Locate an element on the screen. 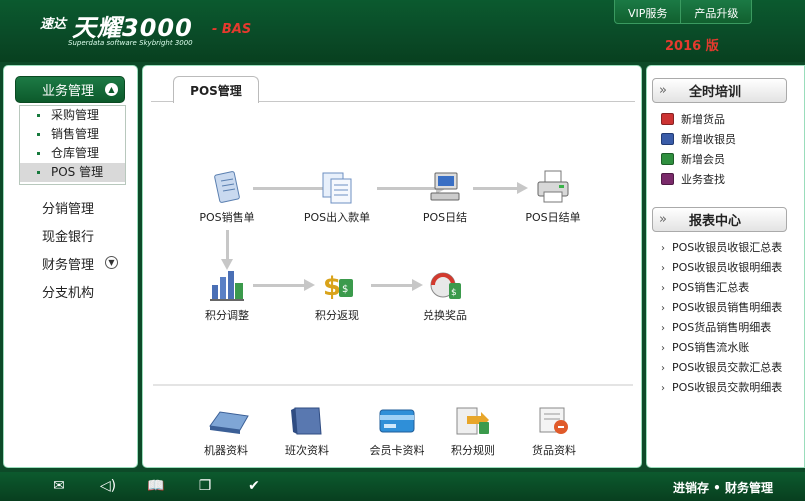 The height and width of the screenshot is (501, 805). bottom-label: 货品资料 is located at coordinates (554, 450).